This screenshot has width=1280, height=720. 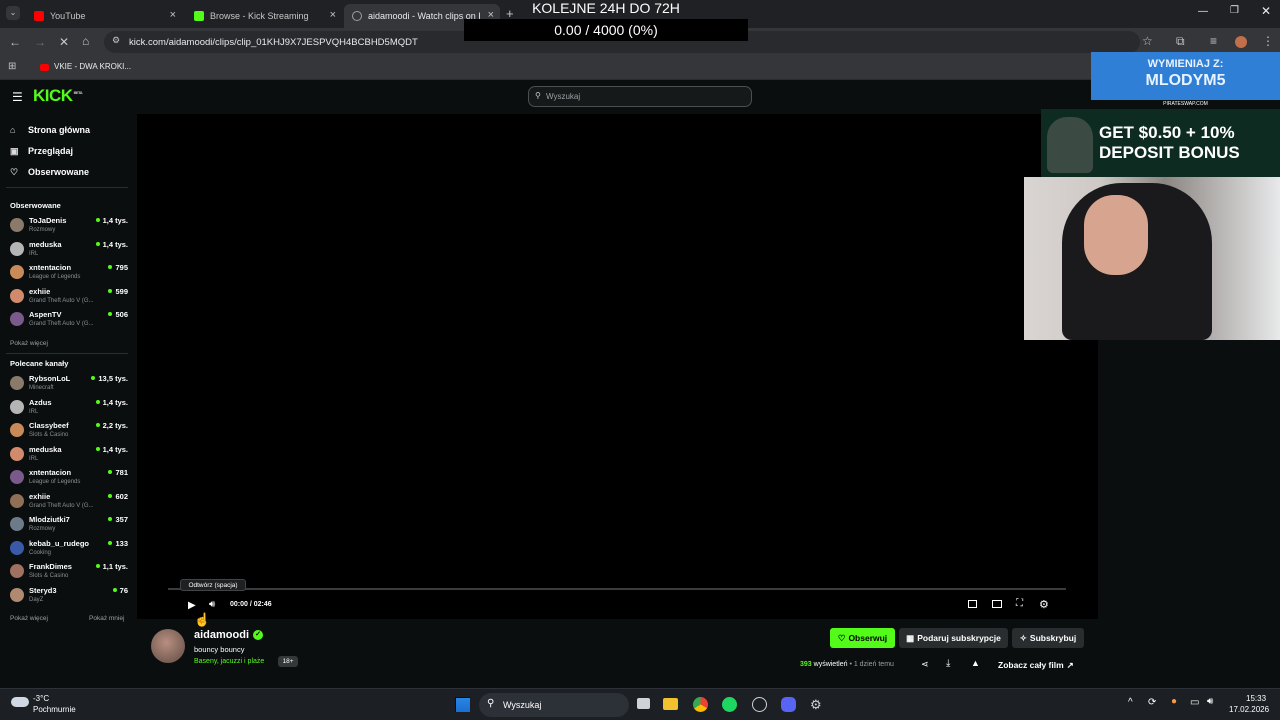 I want to click on channel-item: Classybeef Slots & Casino 2,2 tys., so click(x=69, y=432).